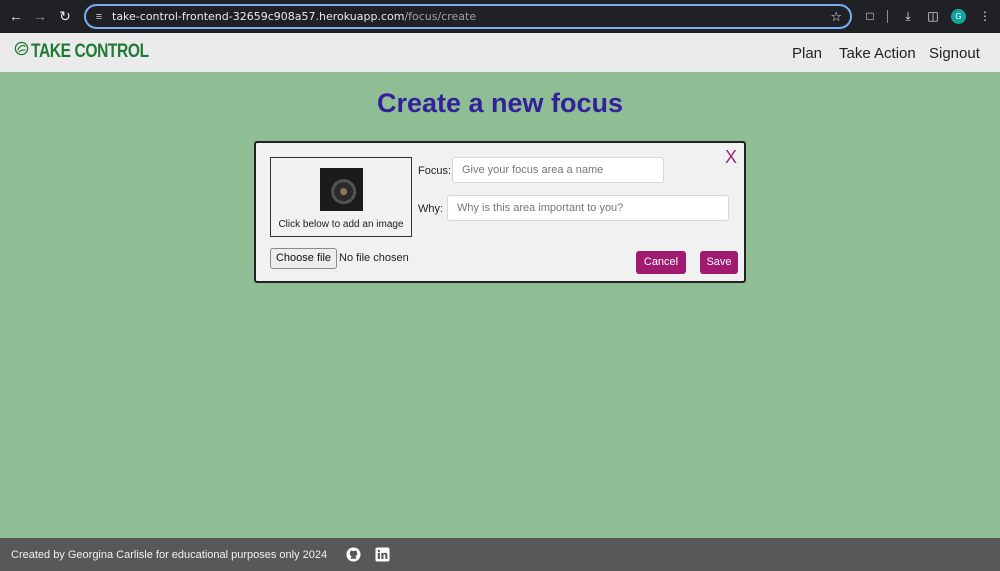  What do you see at coordinates (500, 52) in the screenshot?
I see `app-navbar: TAKE CONTROL Plan Take Action Signout` at bounding box center [500, 52].